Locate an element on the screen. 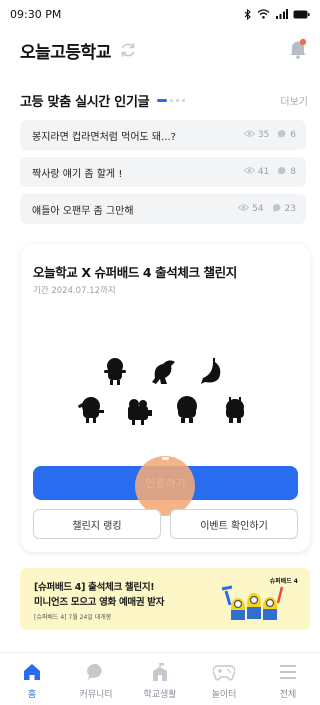 Image resolution: width=320 pixels, height=705 pixels. comment-count: 8 is located at coordinates (293, 172).